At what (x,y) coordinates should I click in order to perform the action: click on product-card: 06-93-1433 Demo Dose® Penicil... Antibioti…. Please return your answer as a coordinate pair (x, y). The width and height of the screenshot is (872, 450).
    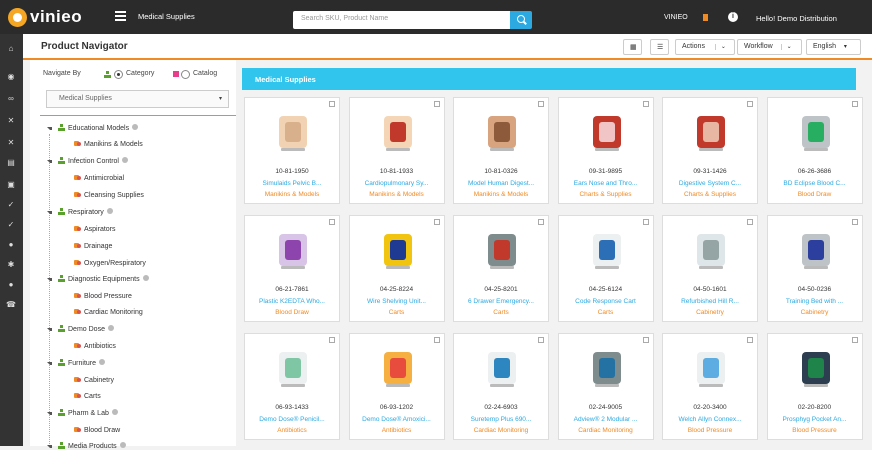
    Looking at the image, I should click on (292, 386).